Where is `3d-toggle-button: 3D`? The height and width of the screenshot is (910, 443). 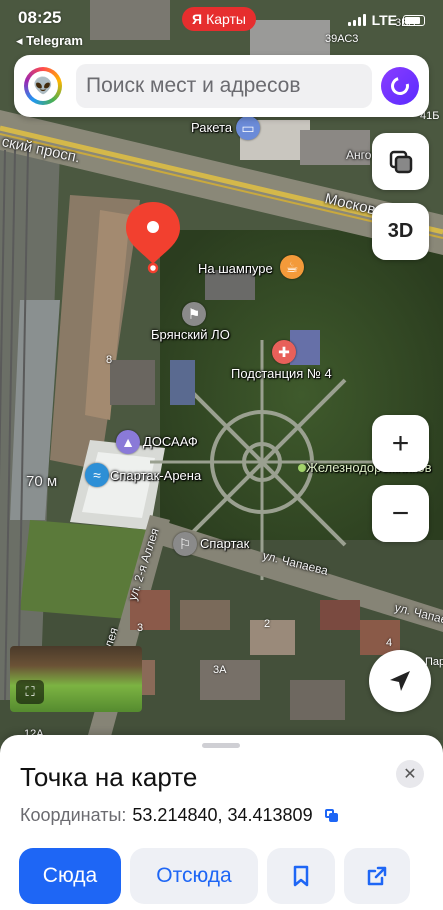 3d-toggle-button: 3D is located at coordinates (400, 231).